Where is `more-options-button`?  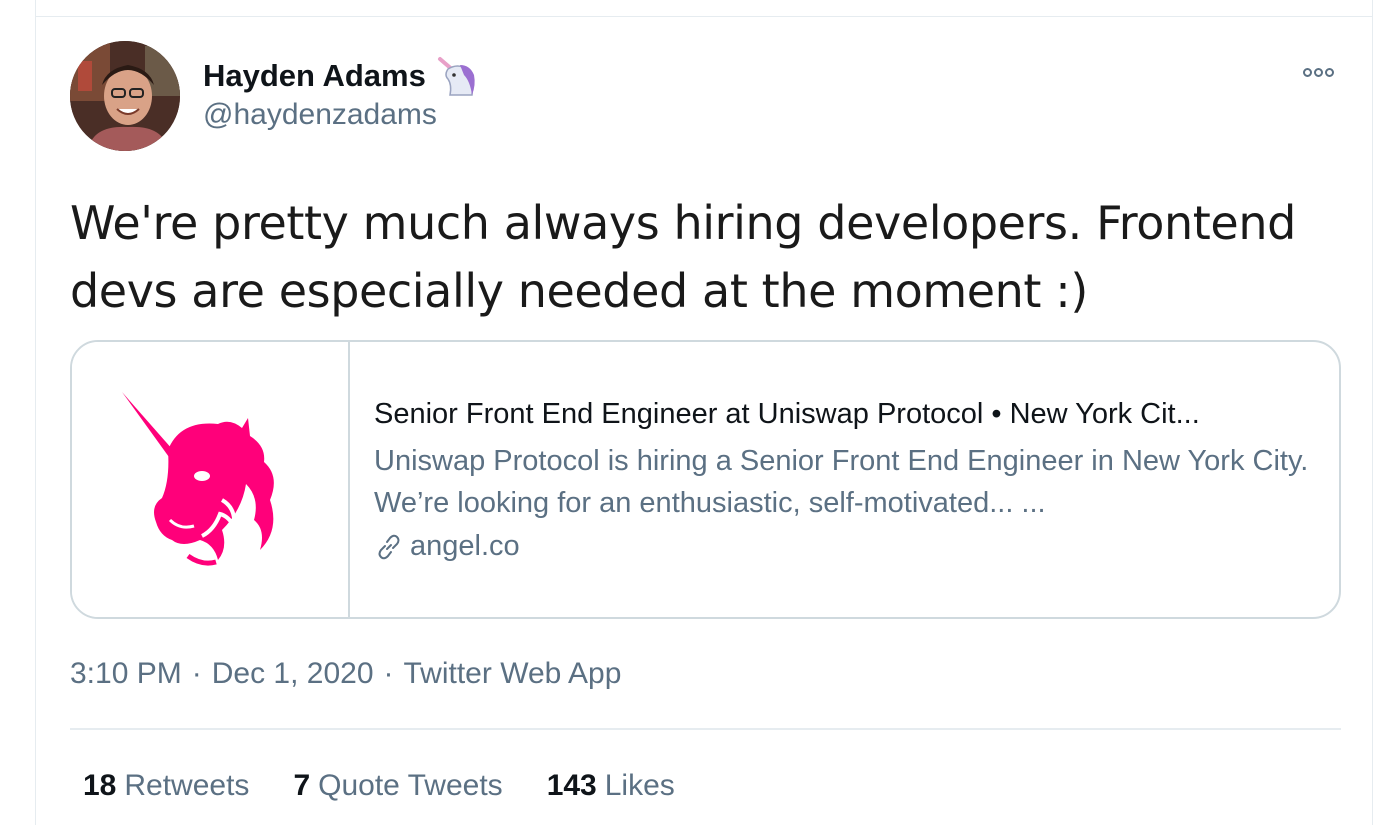
more-options-button is located at coordinates (1318, 72).